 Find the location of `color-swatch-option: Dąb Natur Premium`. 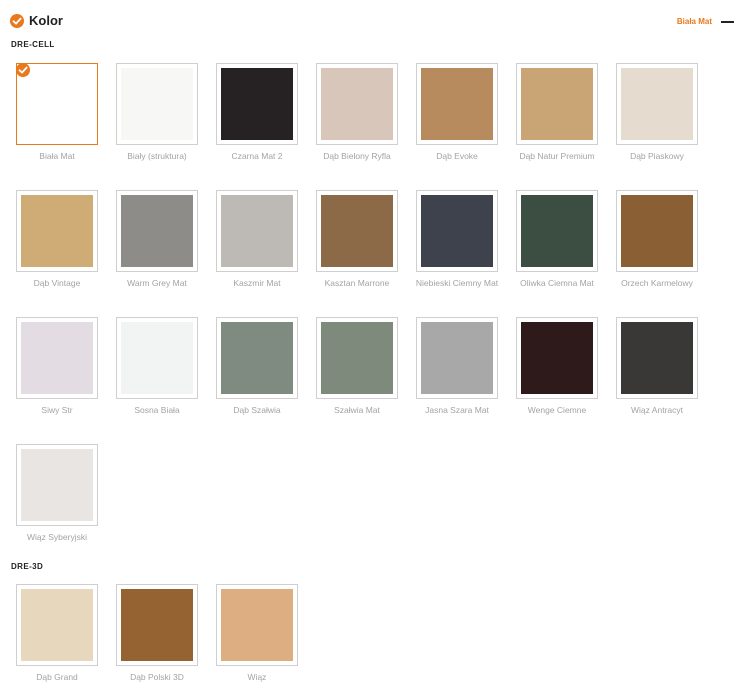

color-swatch-option: Dąb Natur Premium is located at coordinates (566, 112).